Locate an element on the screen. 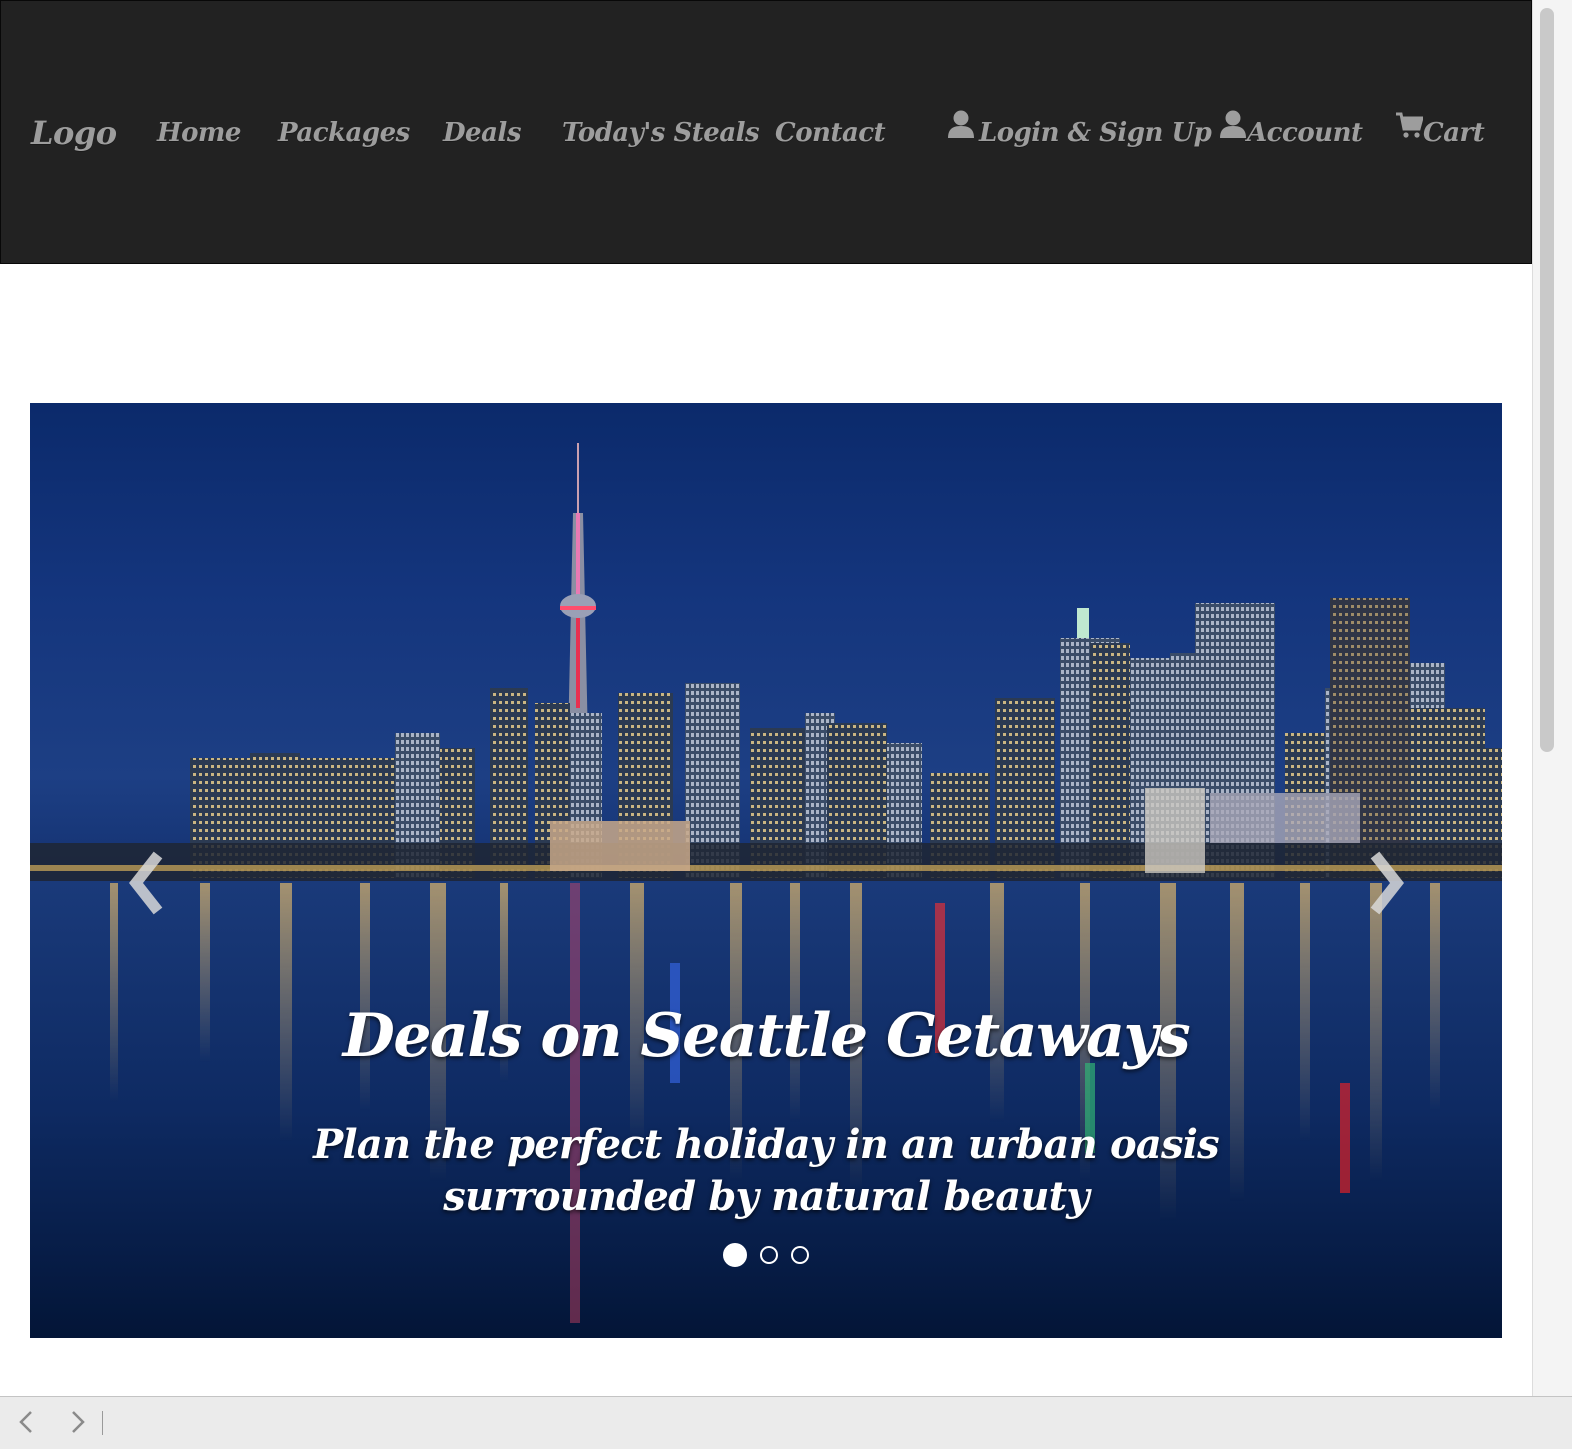 This screenshot has width=1572, height=1449. cart-link: Cart is located at coordinates (1440, 132).